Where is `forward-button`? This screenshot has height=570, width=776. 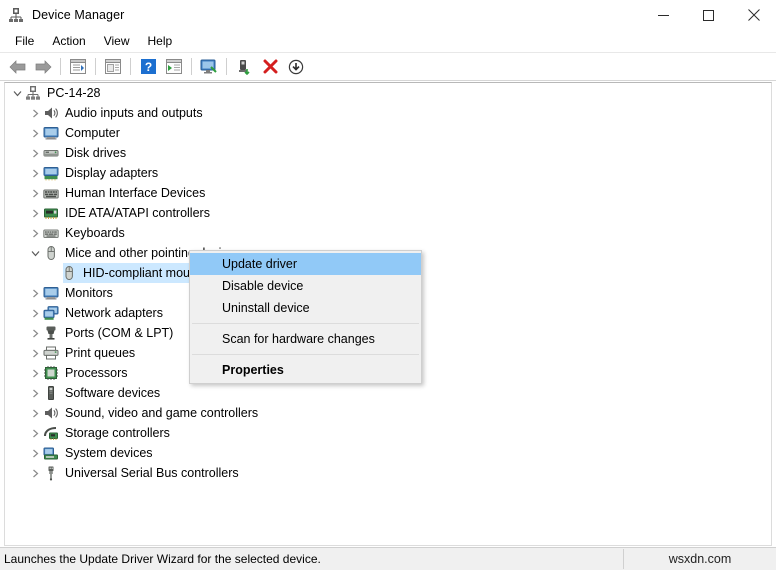 forward-button is located at coordinates (43, 66).